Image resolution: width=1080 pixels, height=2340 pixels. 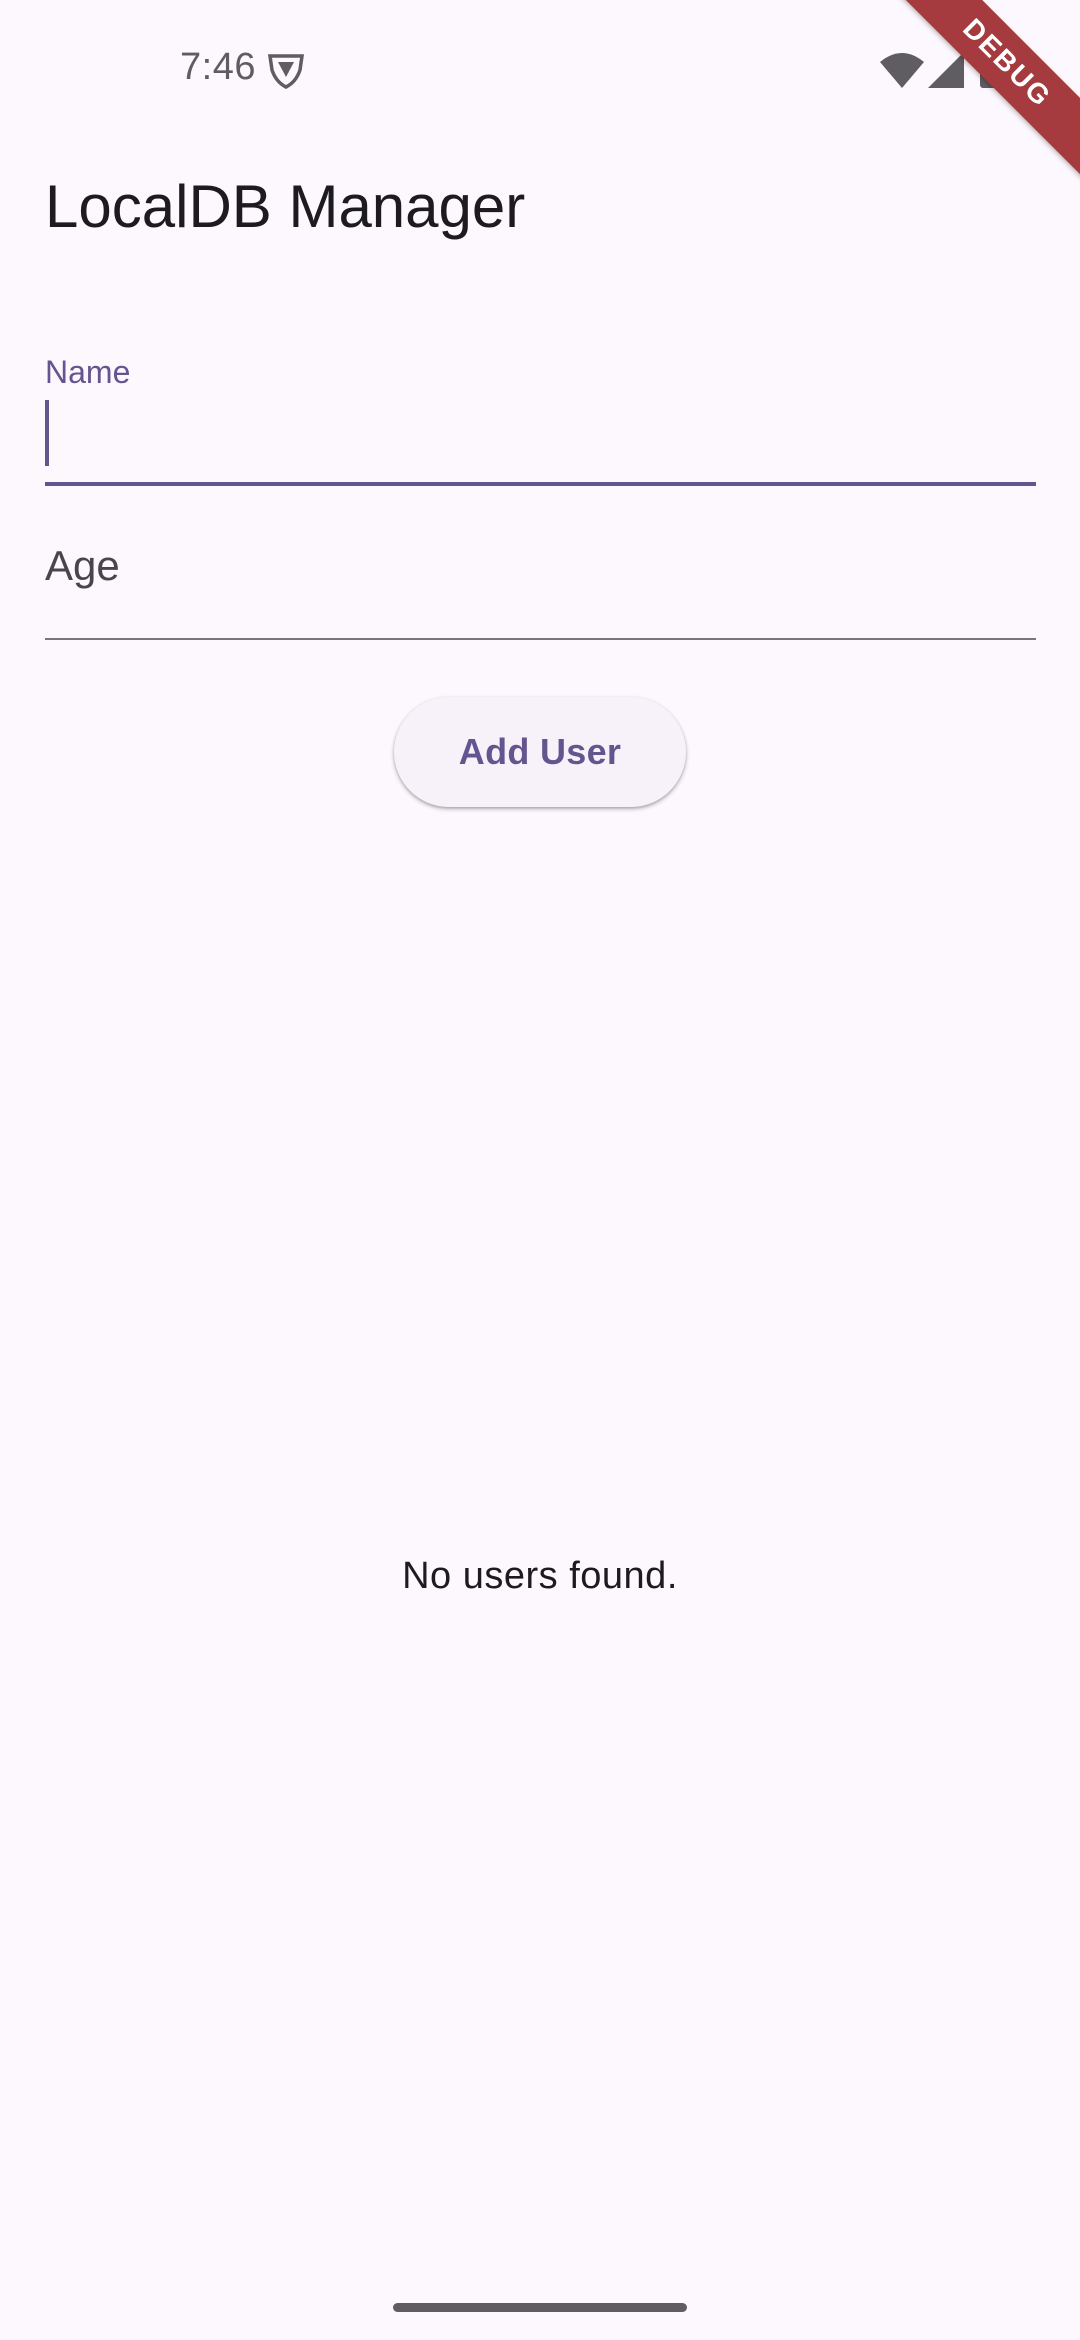 I want to click on shield-icon, so click(x=286, y=71).